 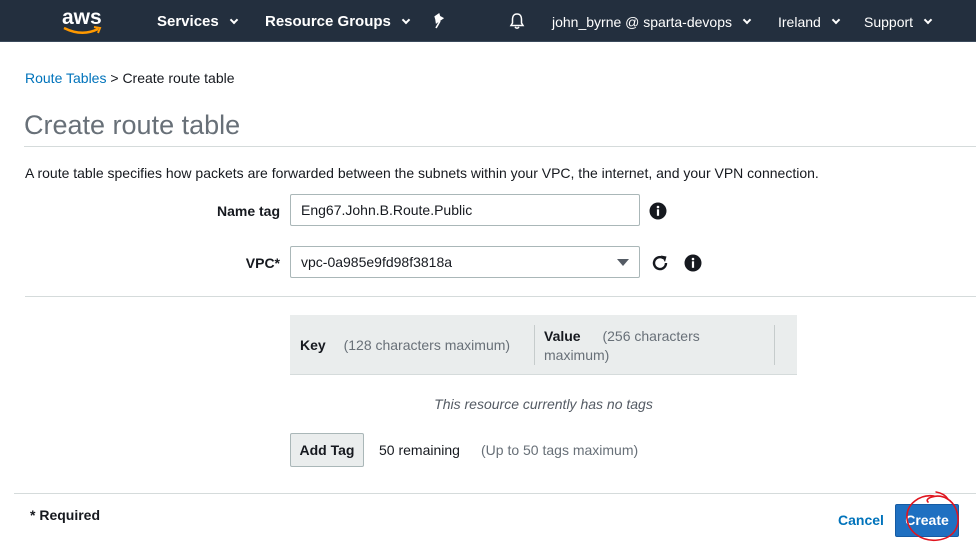 What do you see at coordinates (660, 263) in the screenshot?
I see `refresh-icon` at bounding box center [660, 263].